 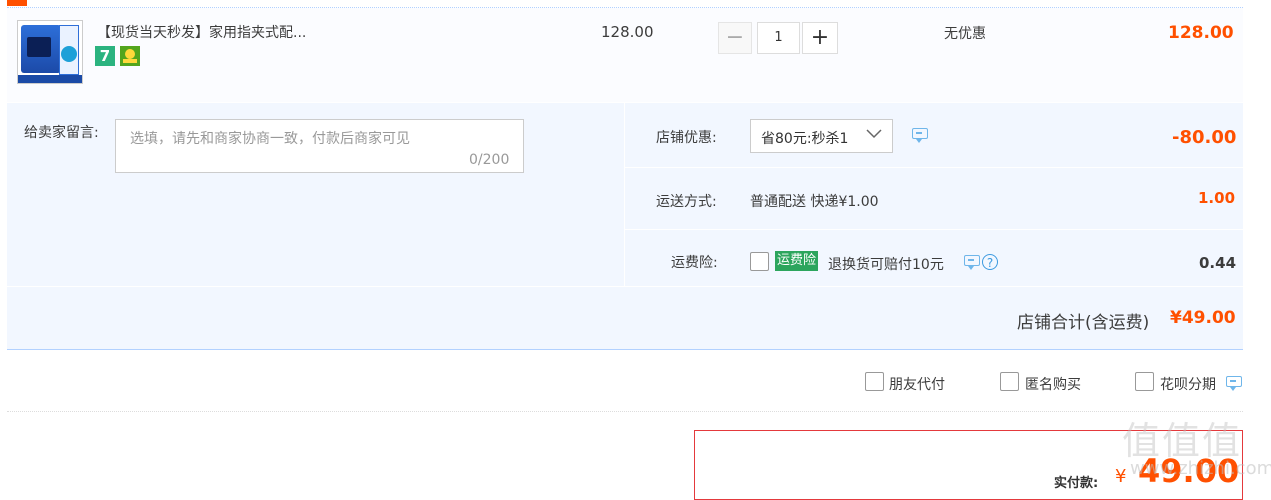 I want to click on package-image, so click(x=69, y=50).